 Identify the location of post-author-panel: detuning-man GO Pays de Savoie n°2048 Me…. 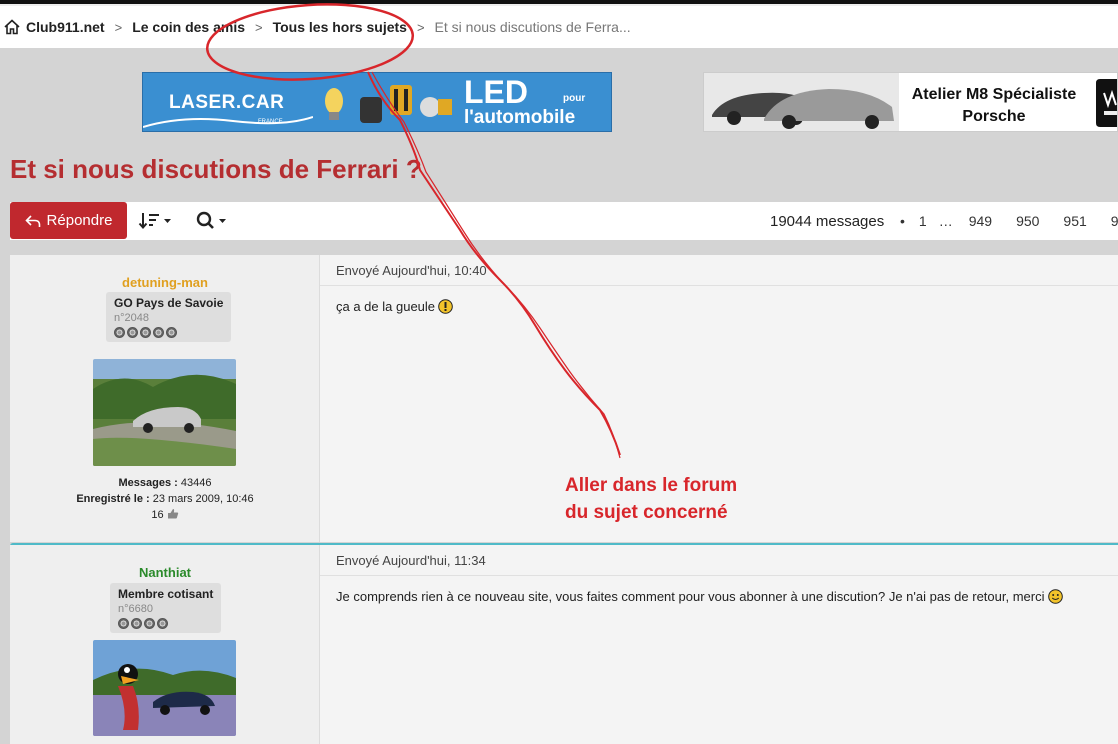
(165, 398).